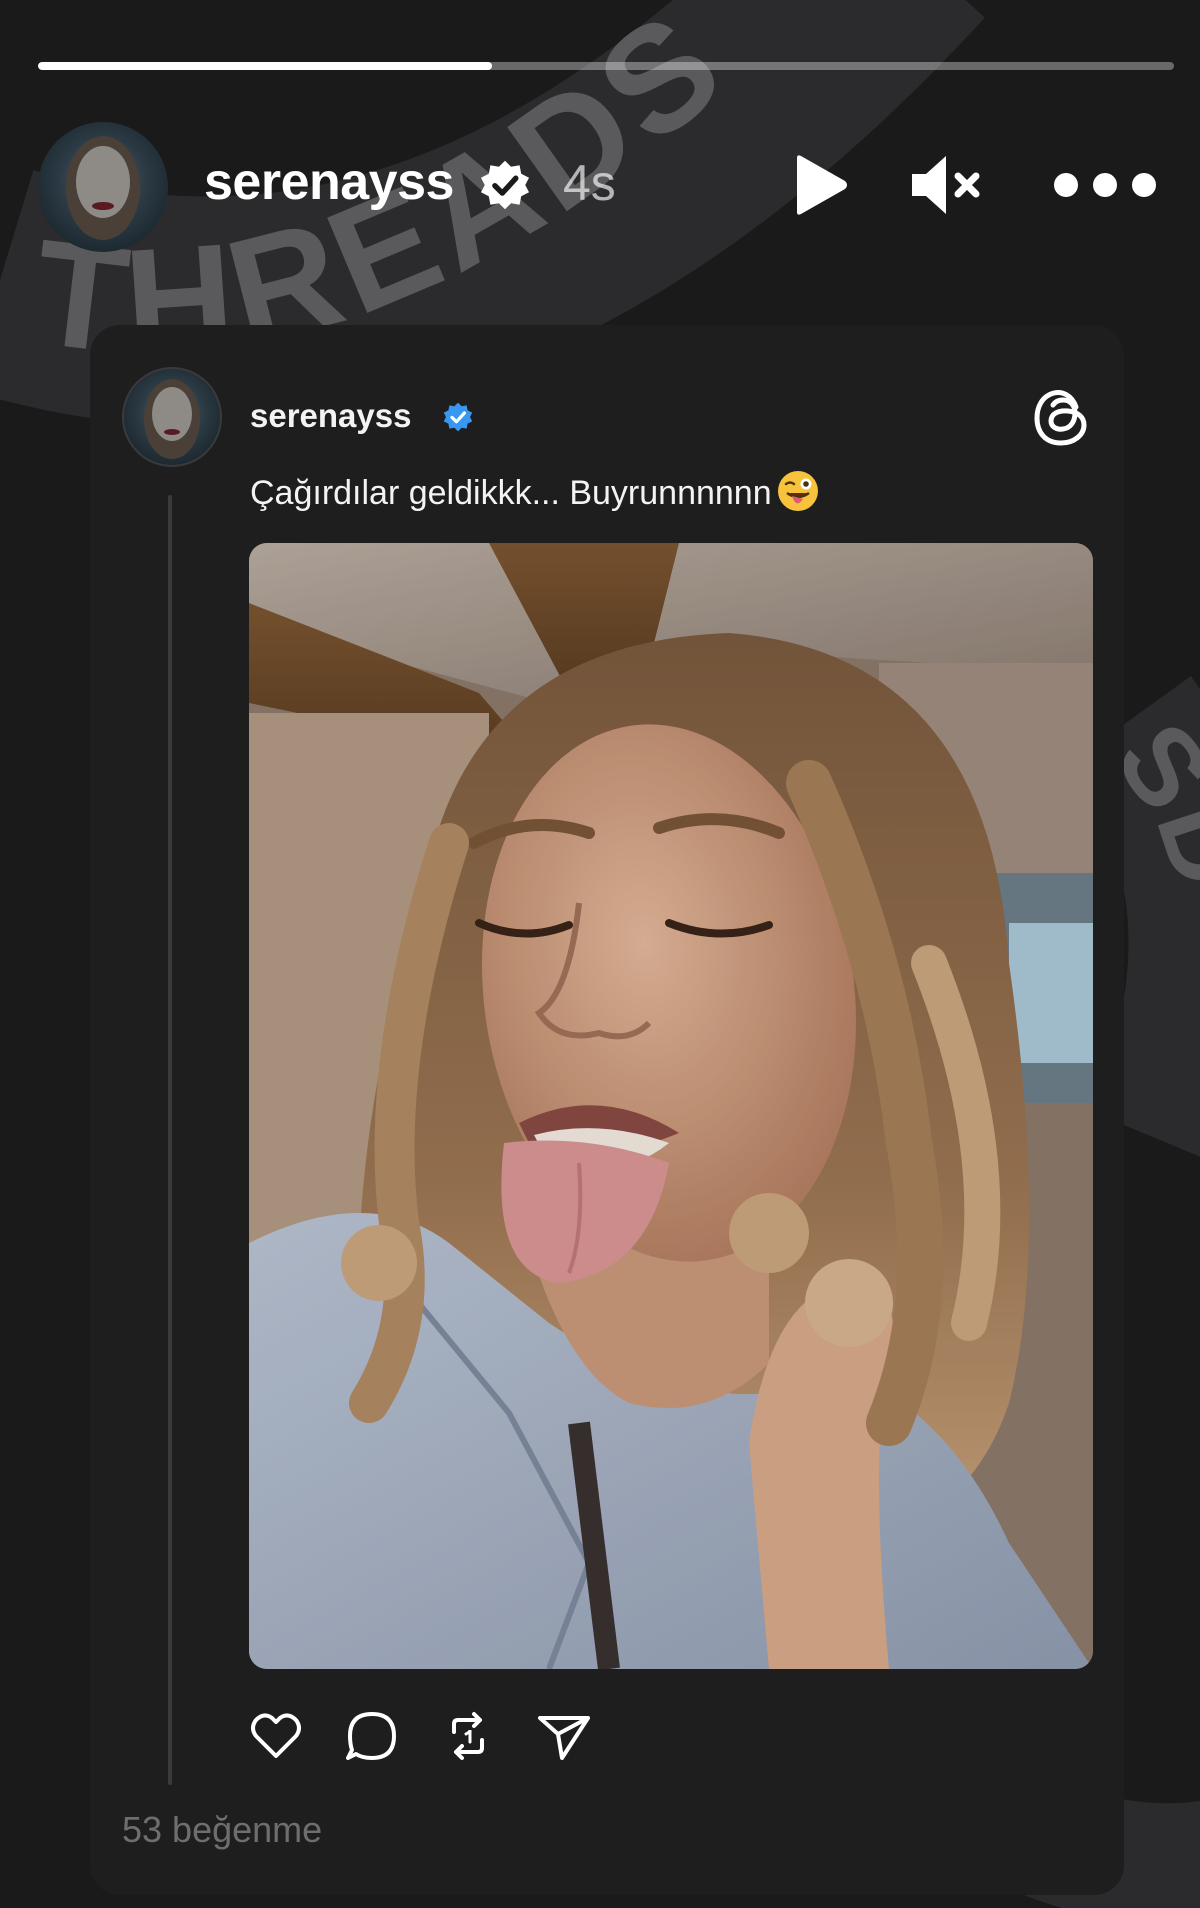 The width and height of the screenshot is (1200, 1908). I want to click on post-username: serenayss, so click(330, 416).